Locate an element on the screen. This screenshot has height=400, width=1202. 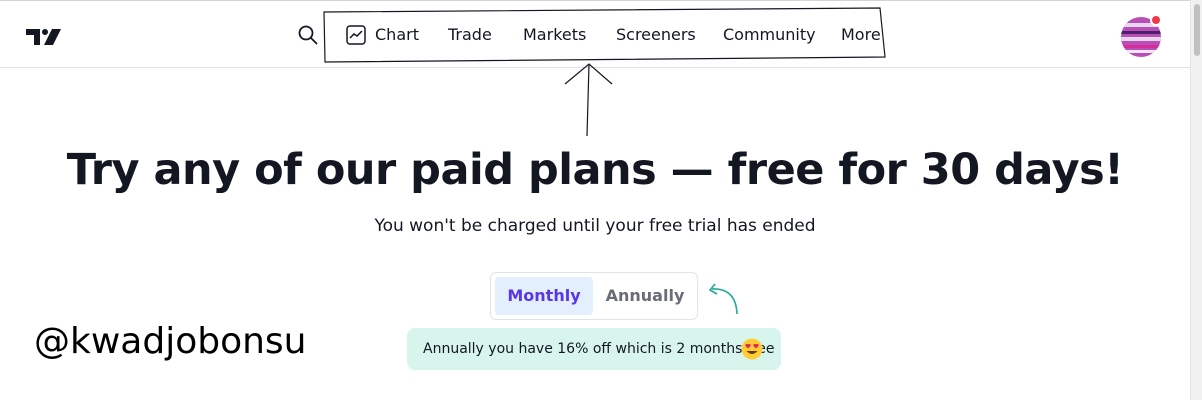
nav-community: Community is located at coordinates (769, 35).